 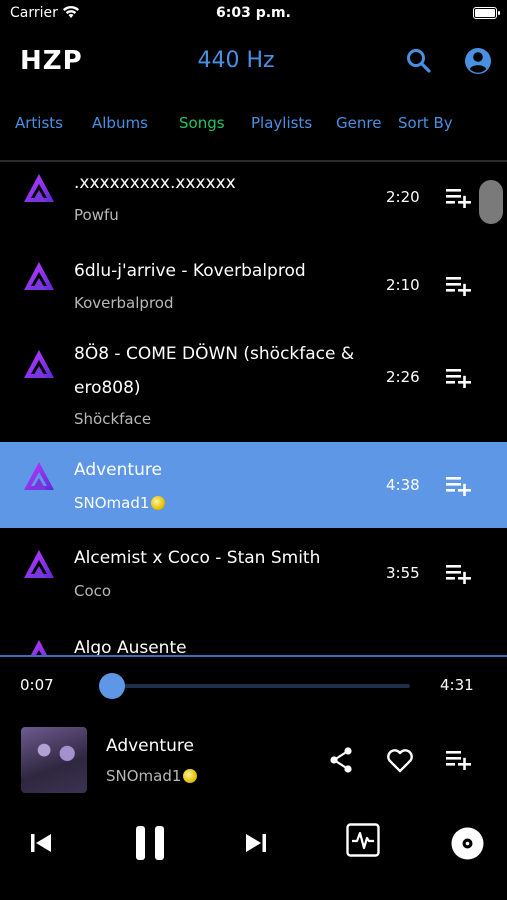 What do you see at coordinates (202, 123) in the screenshot?
I see `tab-songs: Songs` at bounding box center [202, 123].